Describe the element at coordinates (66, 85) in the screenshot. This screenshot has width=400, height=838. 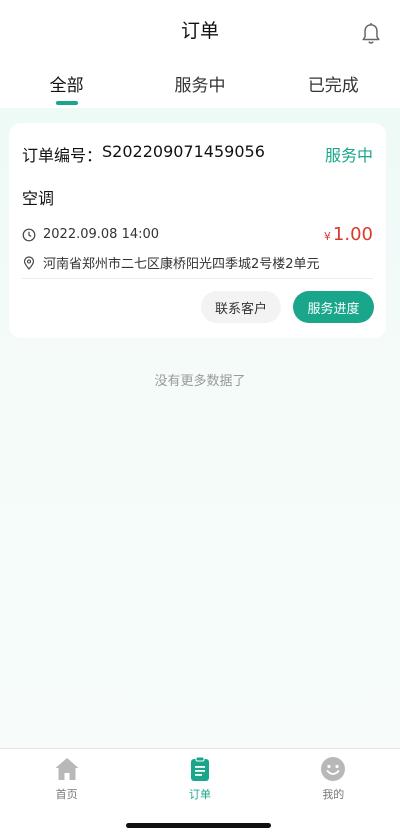
I see `tab-label: 全部` at that location.